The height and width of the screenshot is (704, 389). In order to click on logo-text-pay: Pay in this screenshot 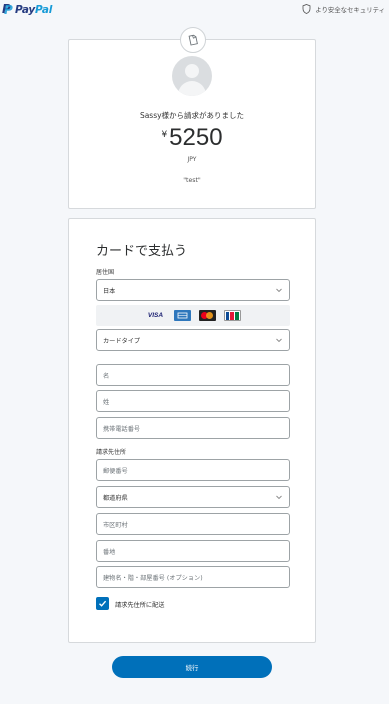, I will do `click(25, 9)`.